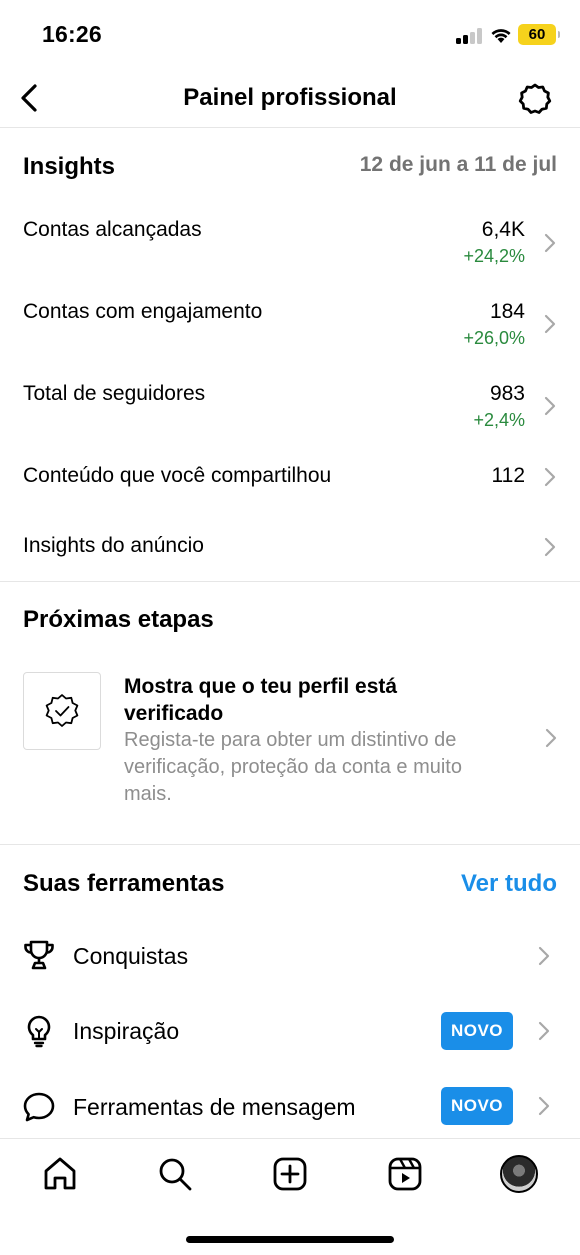 This screenshot has height=1255, width=580. I want to click on metric-value: 983, so click(507, 393).